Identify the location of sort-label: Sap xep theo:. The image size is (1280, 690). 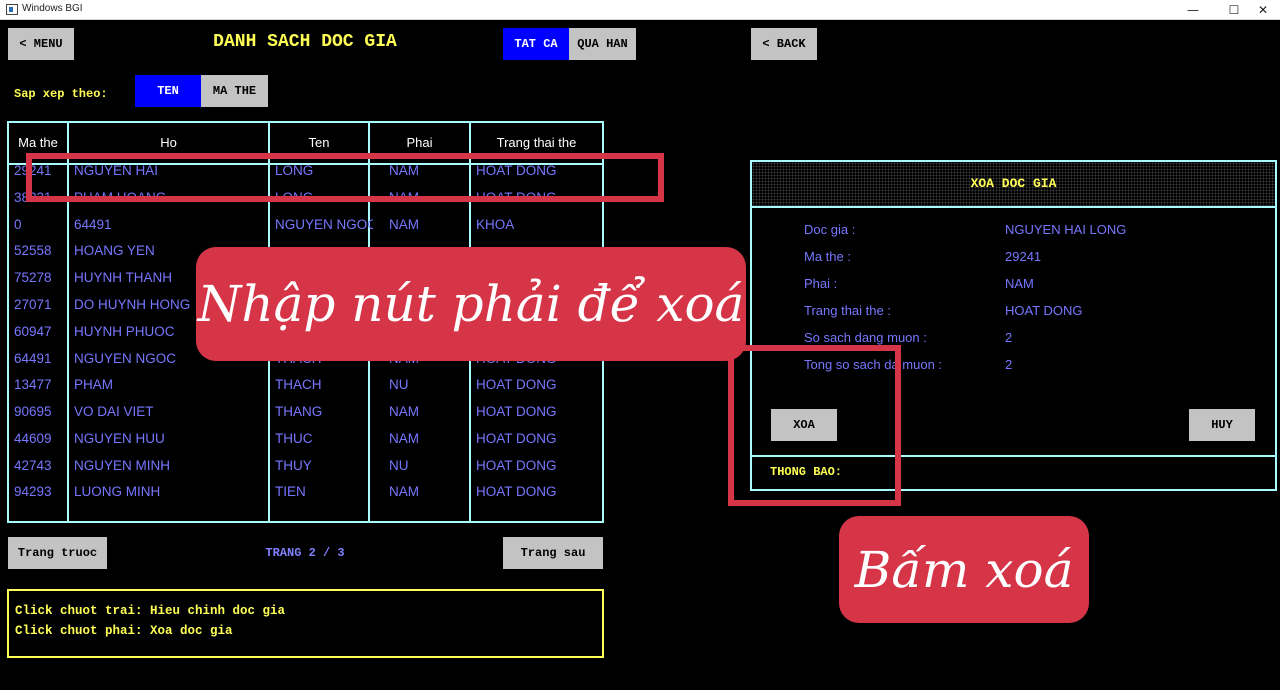
(61, 94).